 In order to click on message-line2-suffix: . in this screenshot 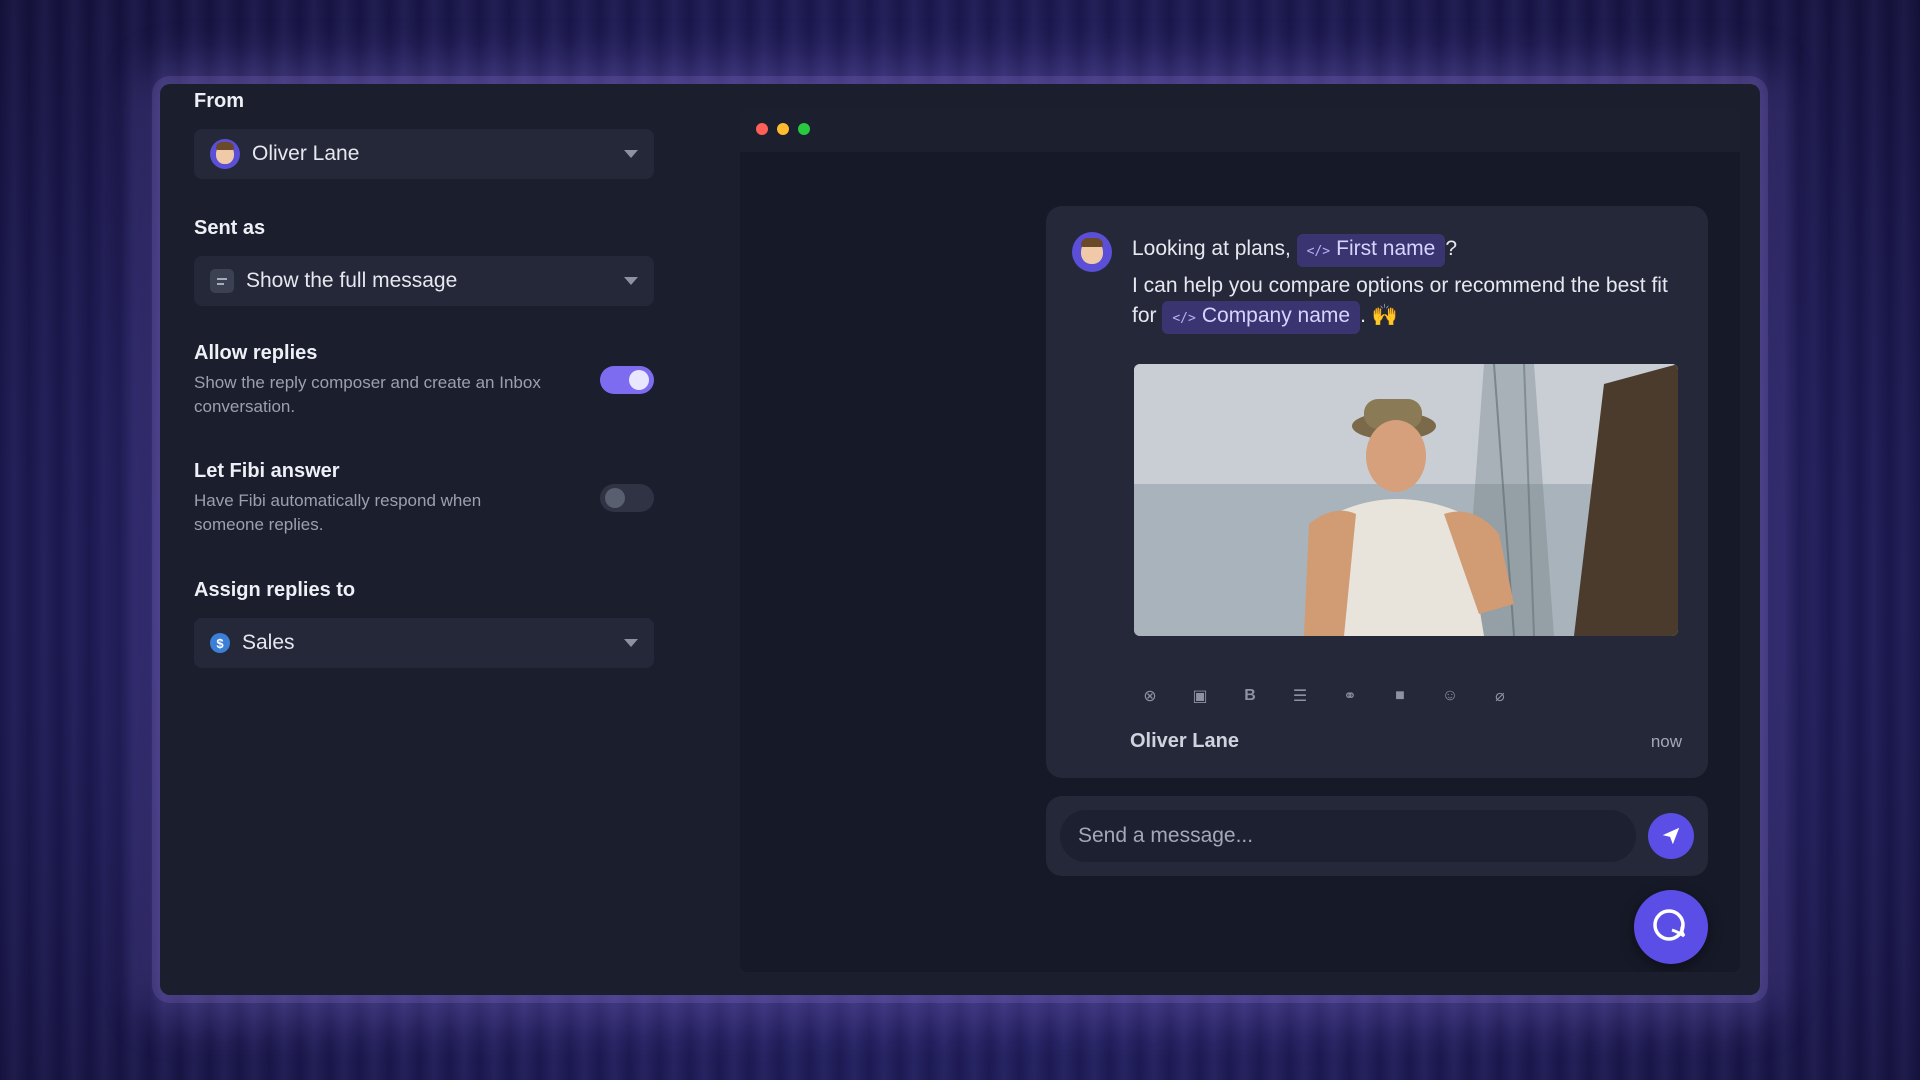, I will do `click(1363, 315)`.